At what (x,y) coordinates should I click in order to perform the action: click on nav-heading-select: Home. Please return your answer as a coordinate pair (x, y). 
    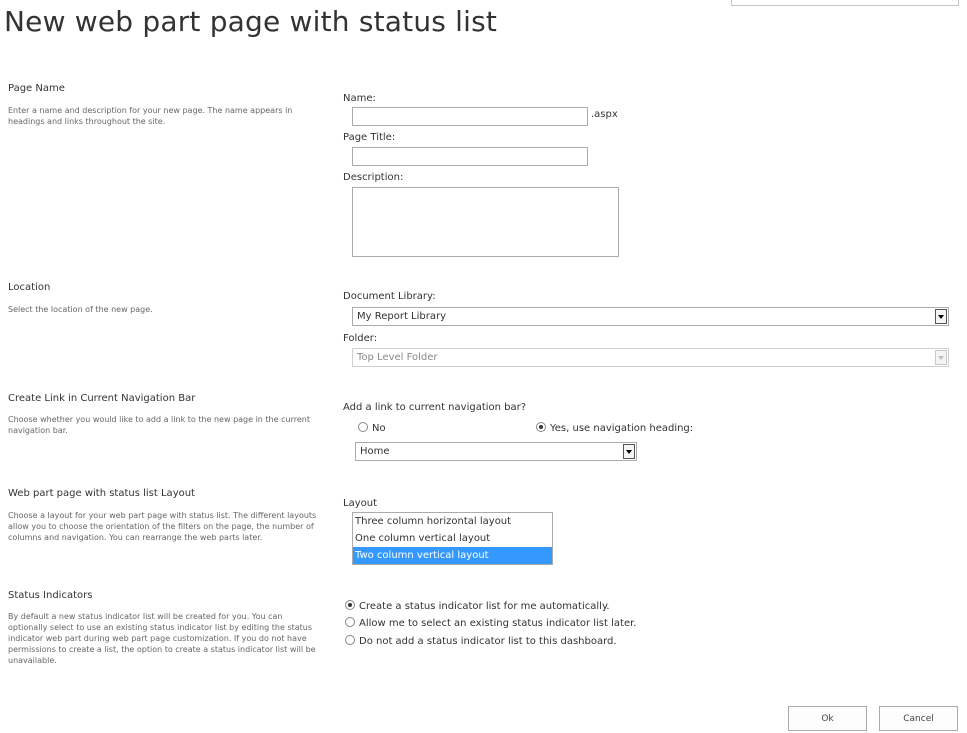
    Looking at the image, I should click on (496, 451).